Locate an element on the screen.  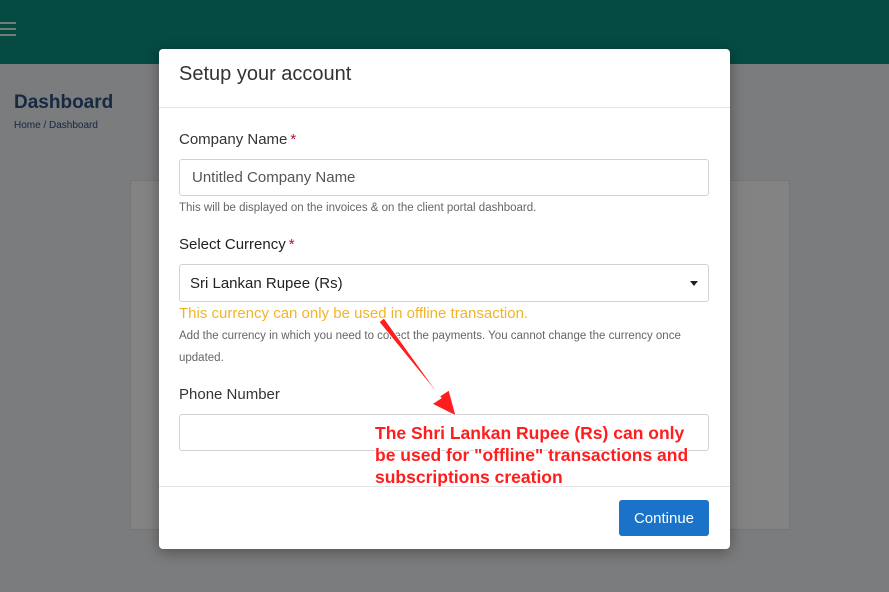
select-currency-label-text: Select Currency is located at coordinates (232, 244).